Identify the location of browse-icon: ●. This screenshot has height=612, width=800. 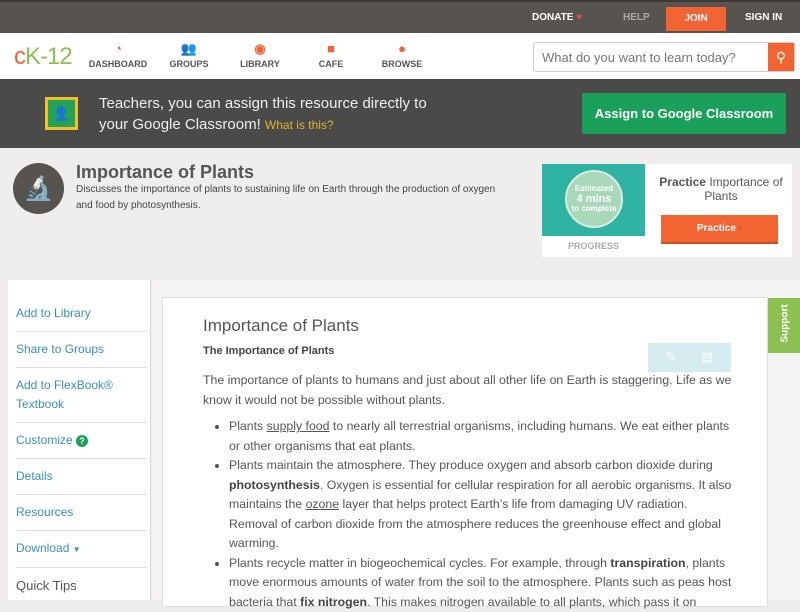
(402, 50).